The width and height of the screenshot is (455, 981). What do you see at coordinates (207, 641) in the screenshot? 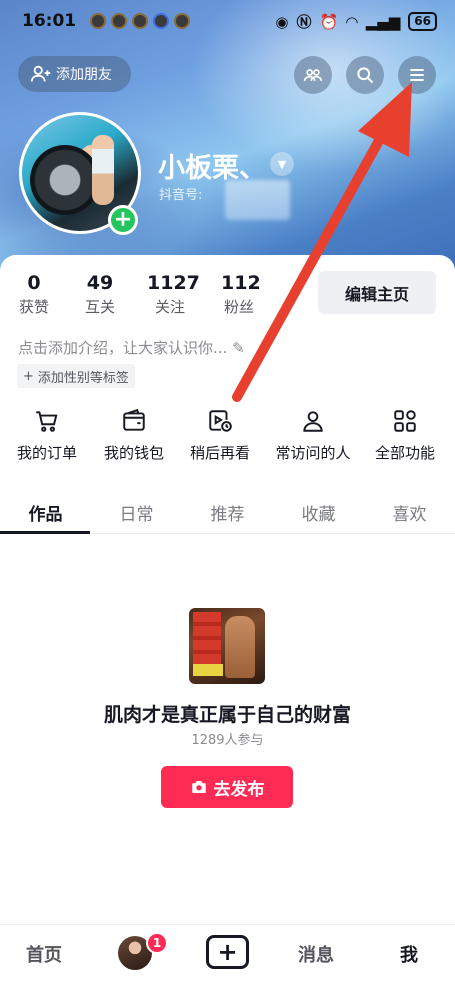
I see `thumbnail-poster-text` at bounding box center [207, 641].